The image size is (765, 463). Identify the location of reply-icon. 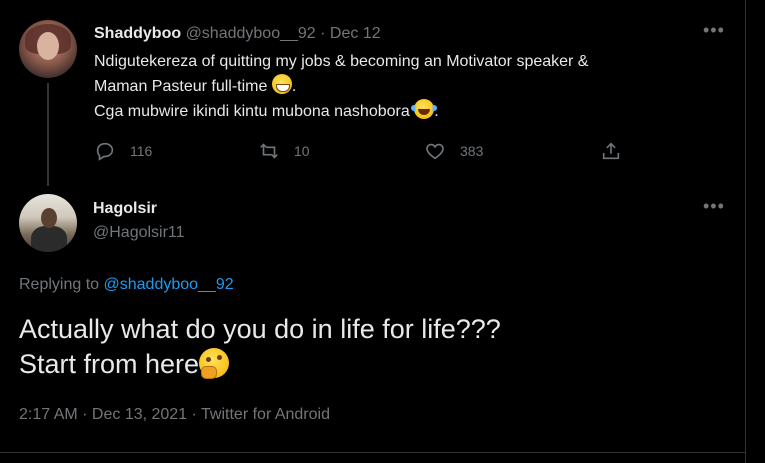
(105, 151).